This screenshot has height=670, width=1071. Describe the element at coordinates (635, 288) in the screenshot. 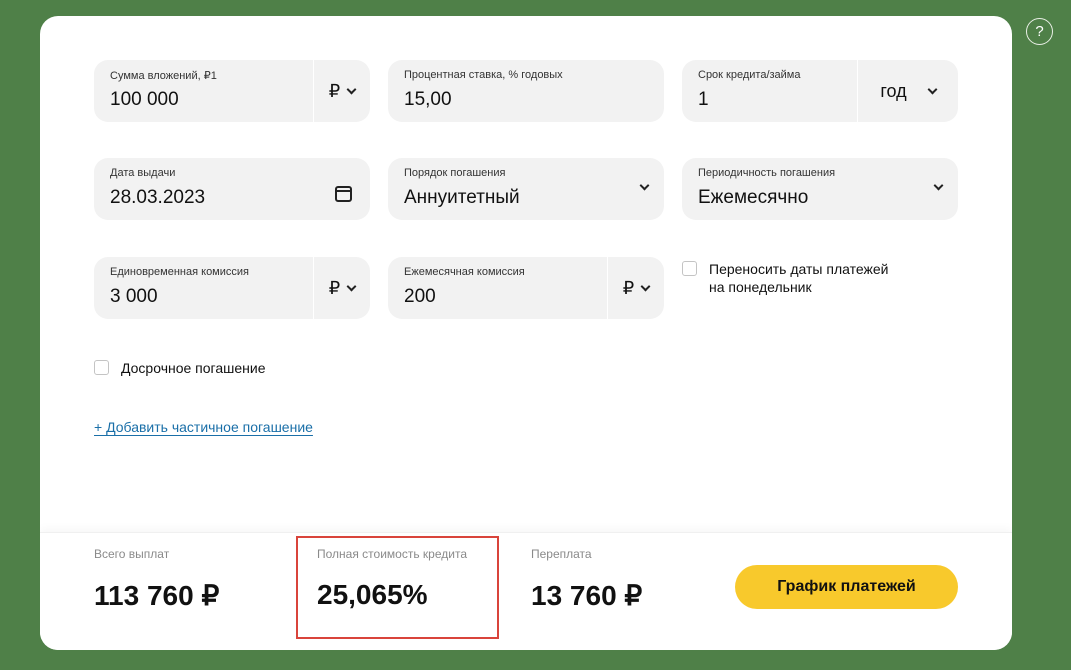

I see `monthly-fee-currency-select: ₽` at that location.